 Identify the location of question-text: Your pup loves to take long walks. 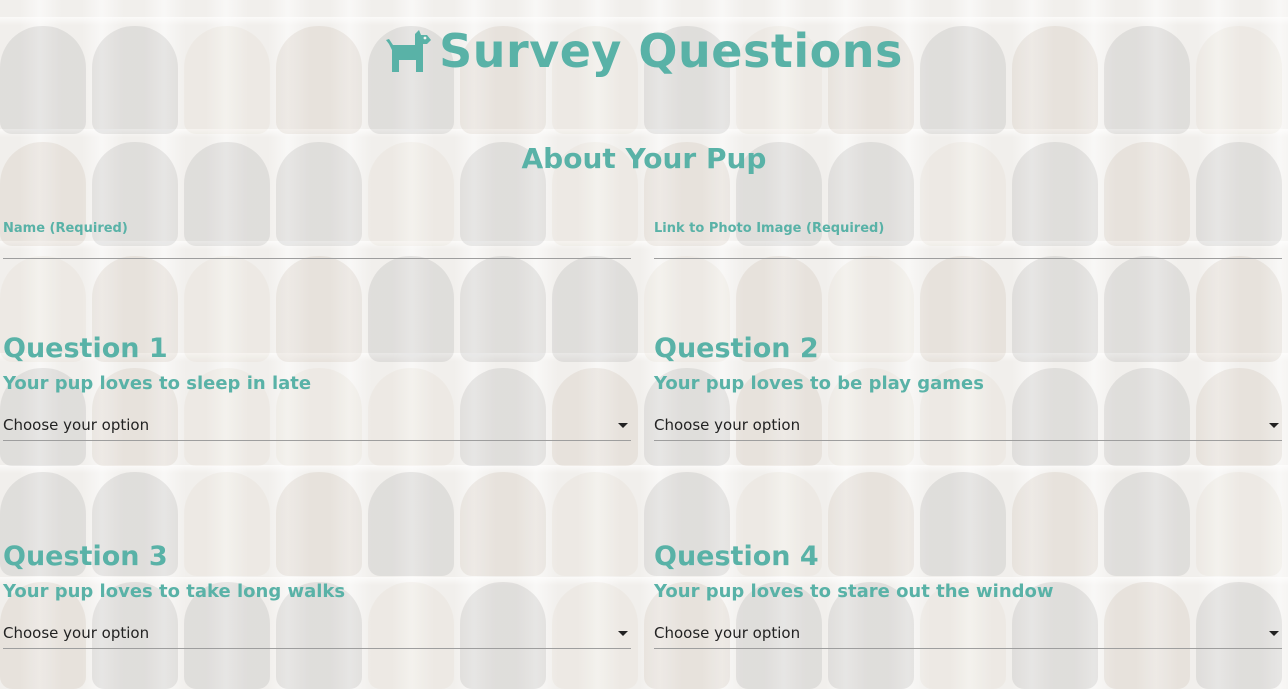
(174, 591).